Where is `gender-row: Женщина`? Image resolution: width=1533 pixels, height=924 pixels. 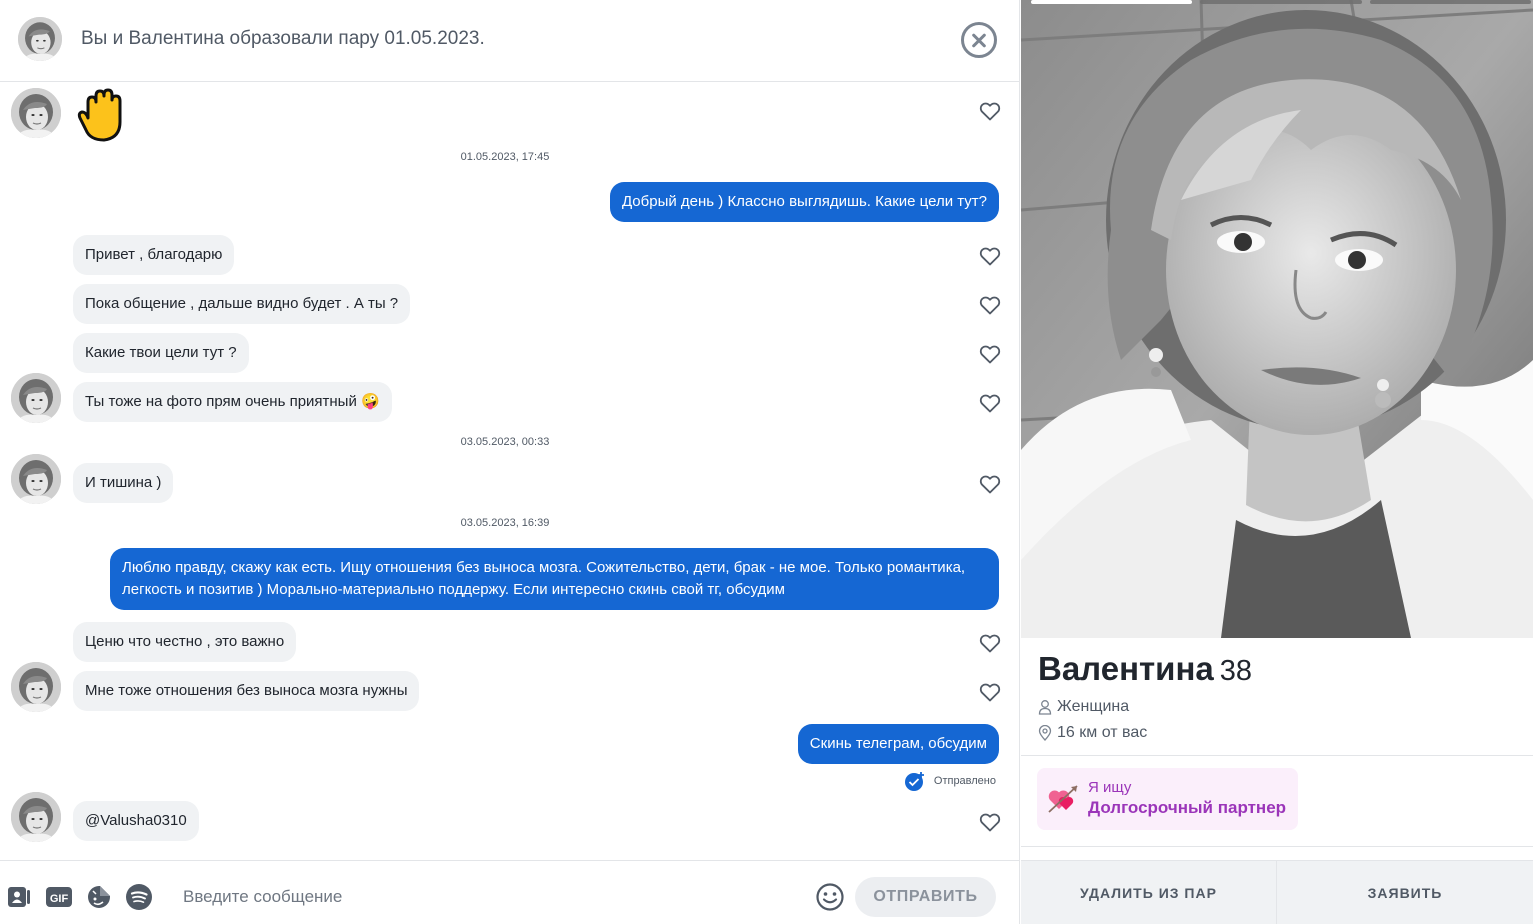 gender-row: Женщина is located at coordinates (1083, 707).